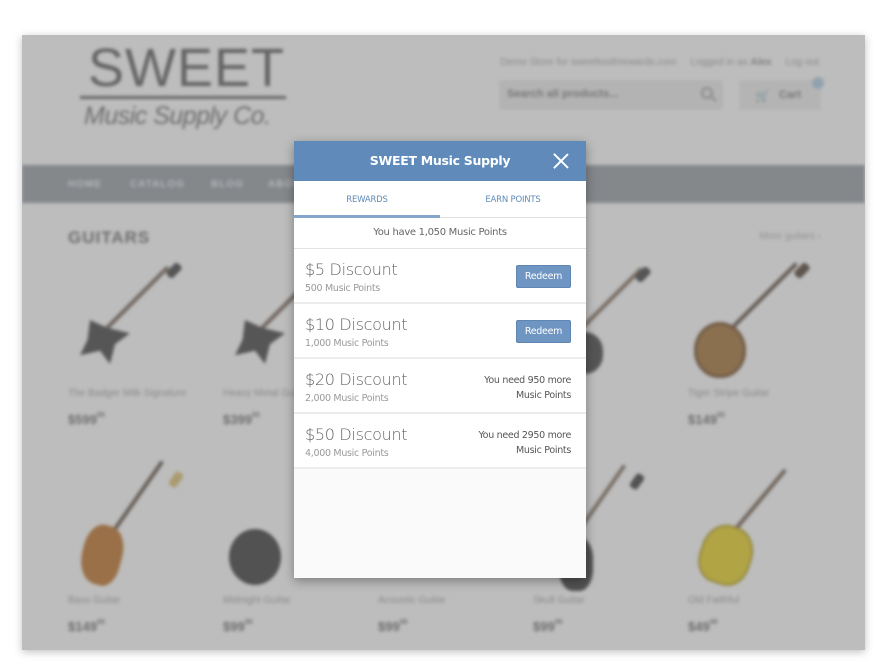  I want to click on search-icon, so click(707, 93).